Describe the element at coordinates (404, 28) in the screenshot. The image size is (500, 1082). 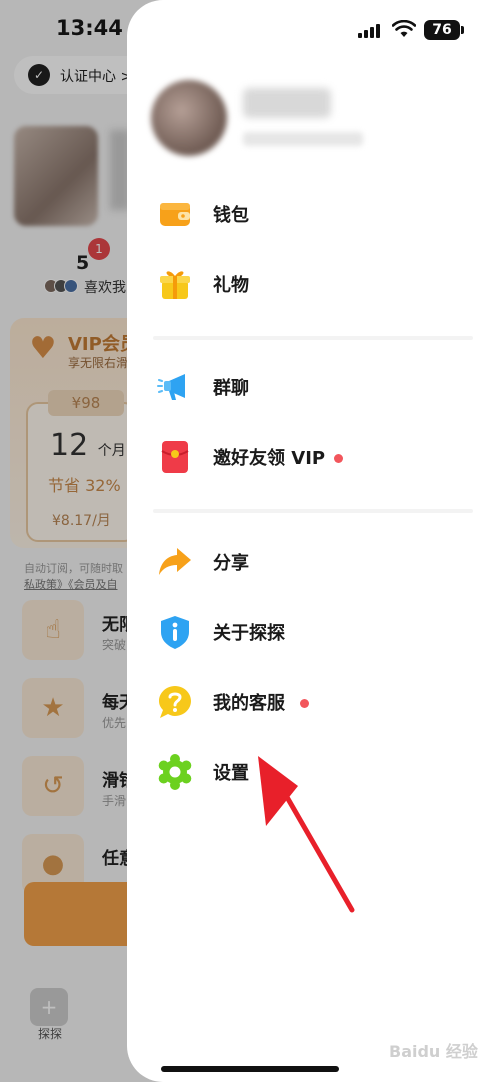
I see `wifi-icon` at that location.